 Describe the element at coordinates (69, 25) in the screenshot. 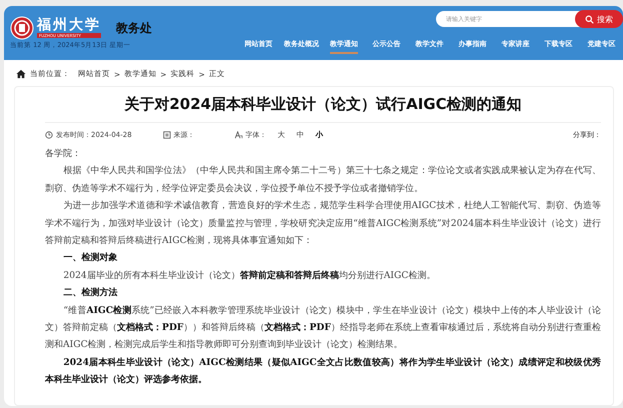

I see `university-name: 福州大学` at that location.